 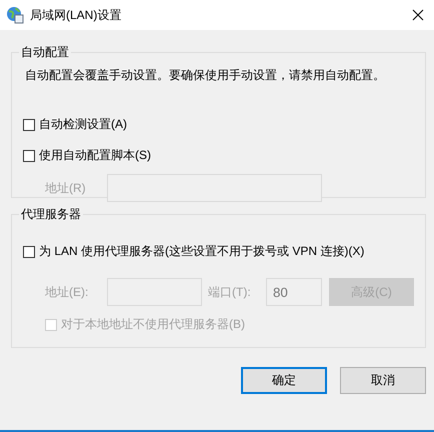 I want to click on description-text: 自动配置会覆盖手动设置。要确保使用手动设置，请禁用自动配置。, so click(x=205, y=75).